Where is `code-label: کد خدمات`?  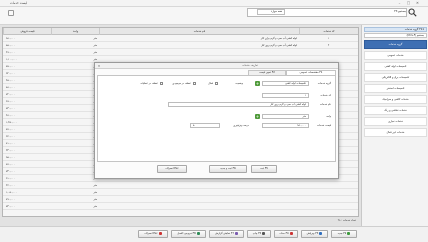 code-label: کد خدمات is located at coordinates (325, 95).